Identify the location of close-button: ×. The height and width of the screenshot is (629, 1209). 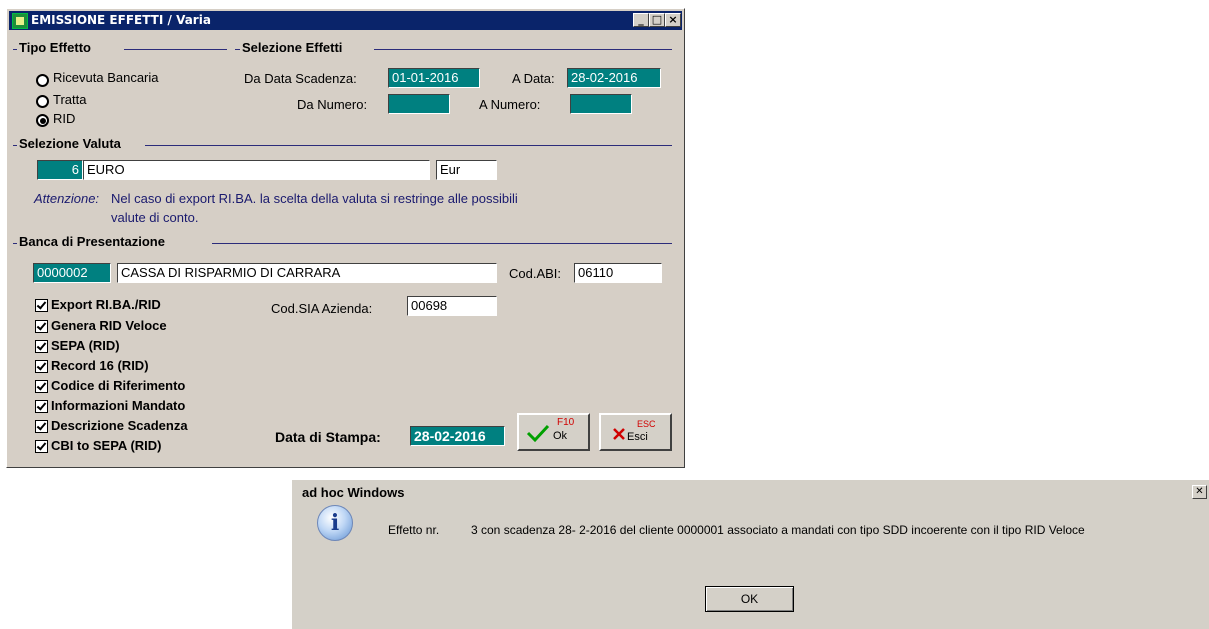
(673, 20).